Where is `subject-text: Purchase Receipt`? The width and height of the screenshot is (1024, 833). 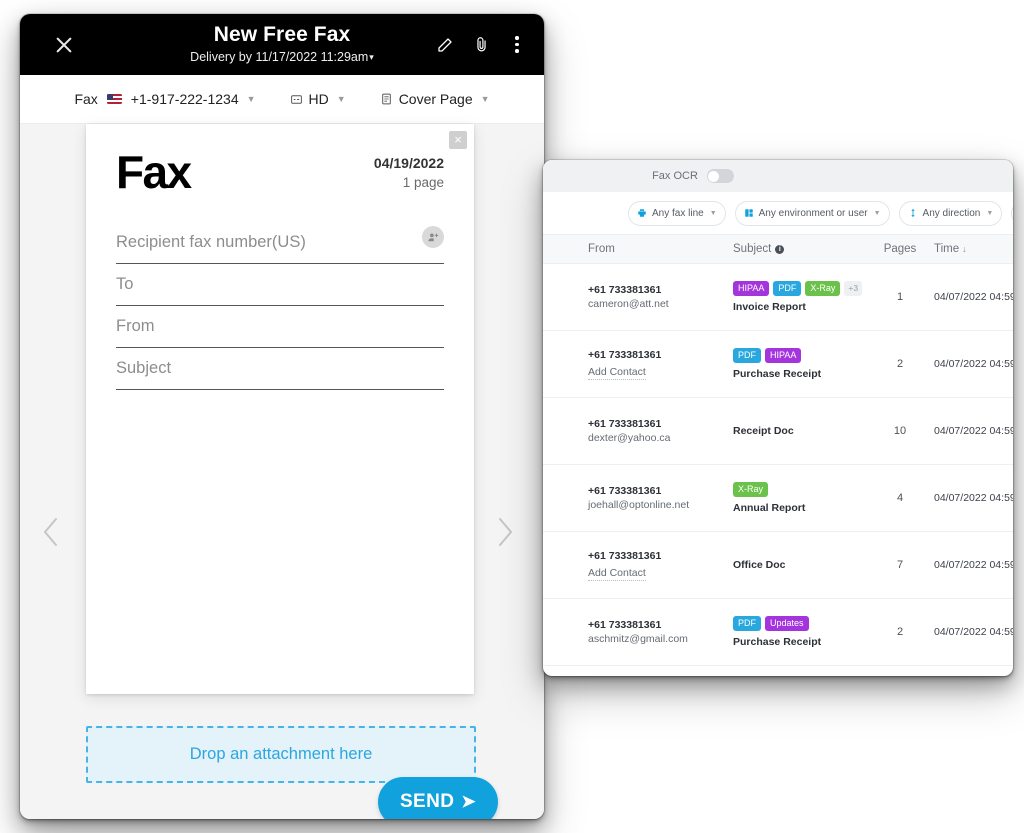 subject-text: Purchase Receipt is located at coordinates (777, 373).